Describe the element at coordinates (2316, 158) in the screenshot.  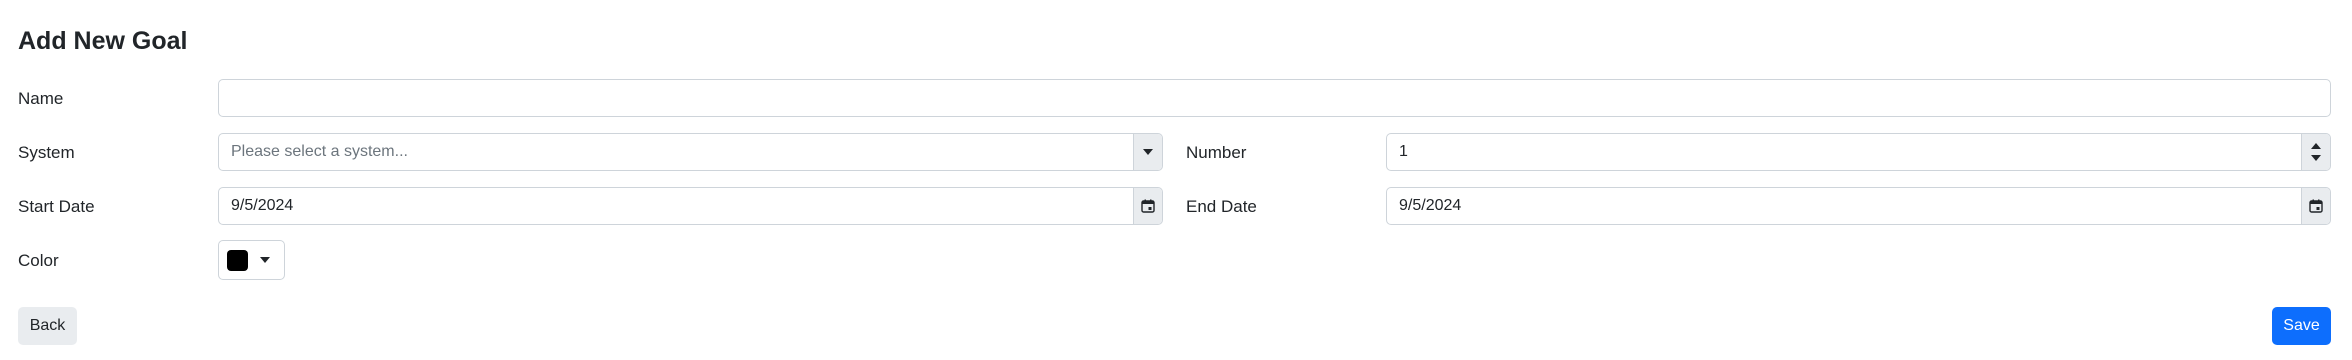
I see `decrement-icon` at that location.